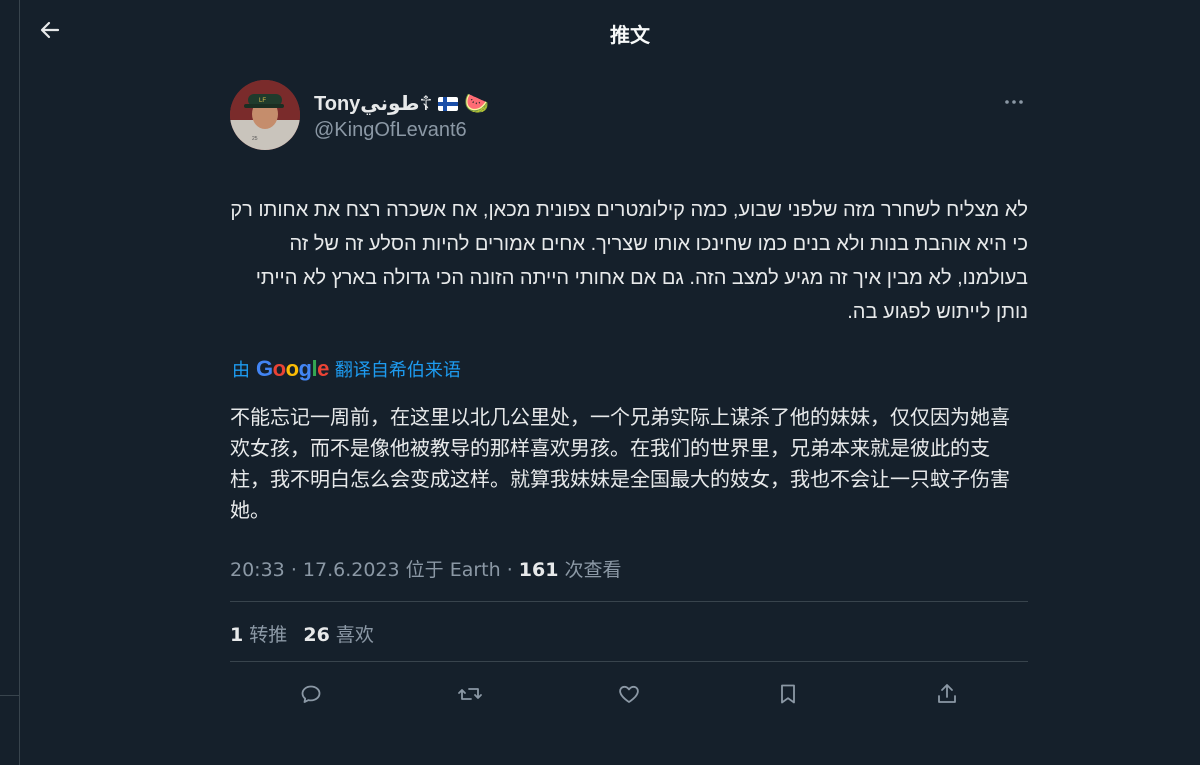  Describe the element at coordinates (9, 695) in the screenshot. I see `sidebar-divider` at that location.